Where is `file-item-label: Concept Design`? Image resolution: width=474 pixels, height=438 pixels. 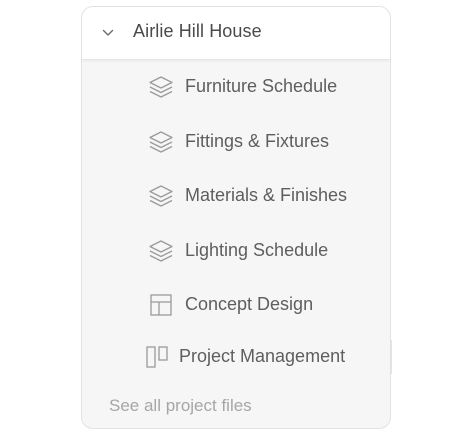
file-item-label: Concept Design is located at coordinates (249, 304).